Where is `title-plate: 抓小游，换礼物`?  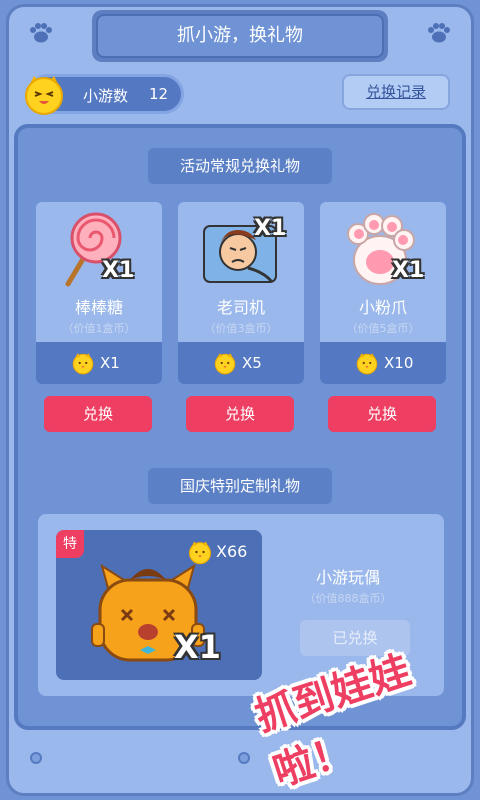 title-plate: 抓小游，换礼物 is located at coordinates (240, 36).